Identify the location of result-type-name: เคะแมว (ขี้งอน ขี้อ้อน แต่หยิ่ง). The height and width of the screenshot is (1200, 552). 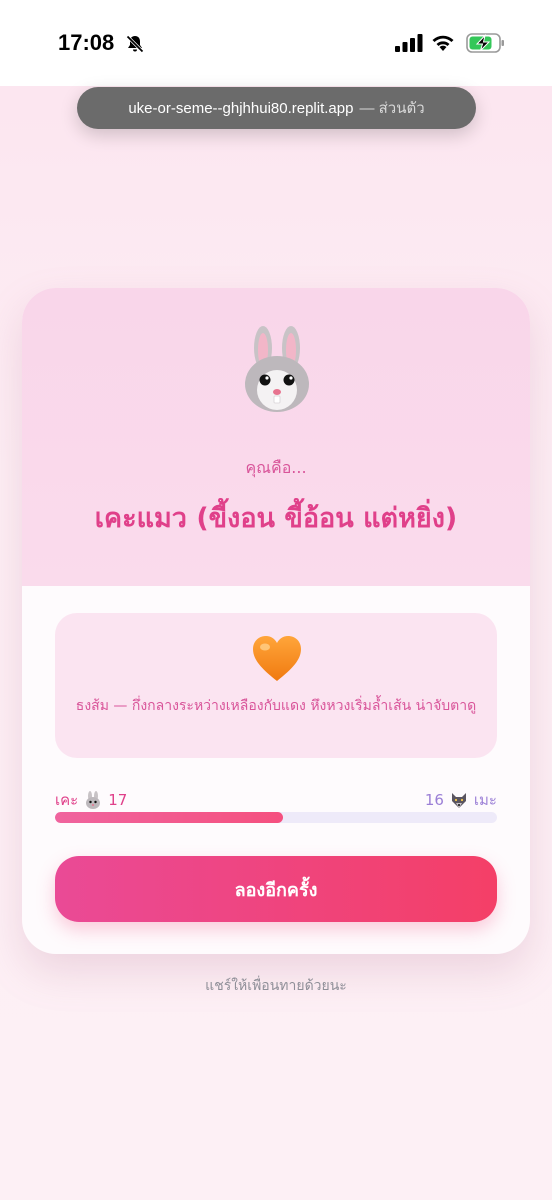
(276, 518).